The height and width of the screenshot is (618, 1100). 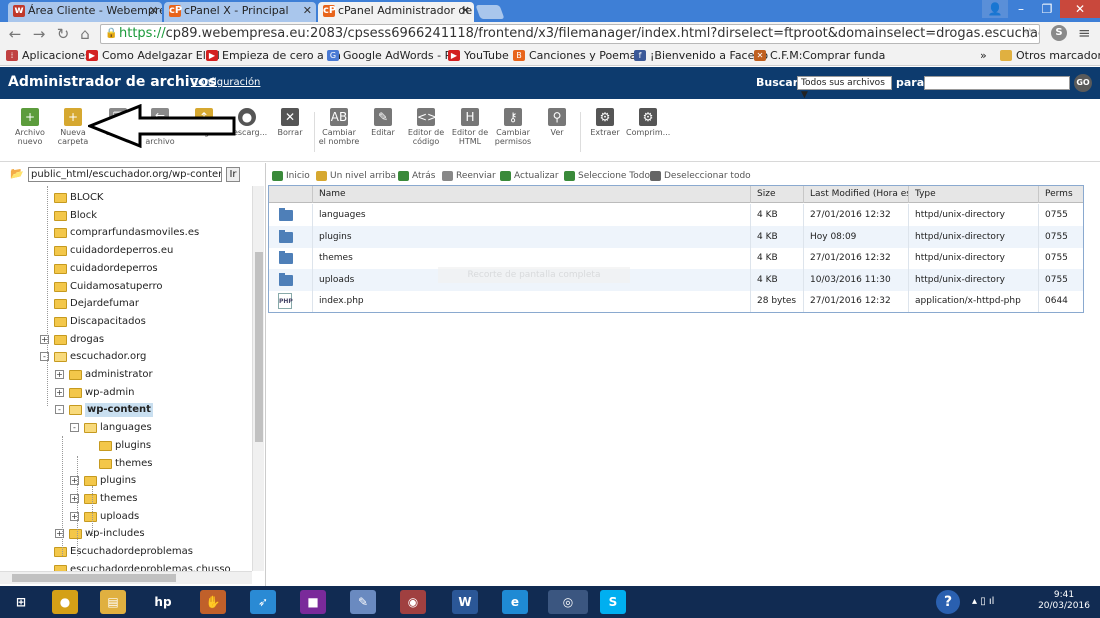 I want to click on header-size: Size, so click(x=776, y=194).